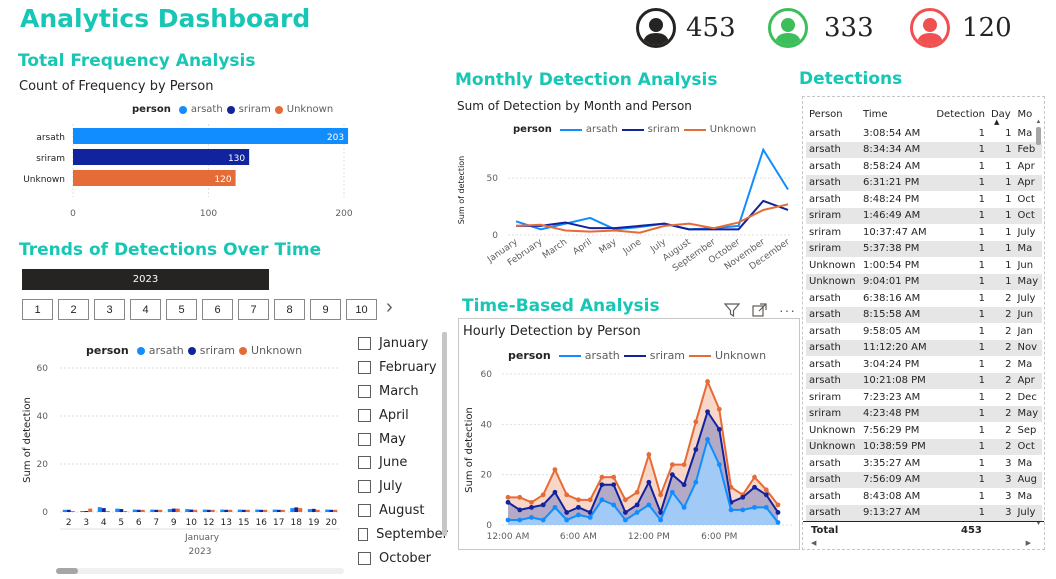 The width and height of the screenshot is (1056, 579). What do you see at coordinates (924, 397) in the screenshot?
I see `table-row: sriram 7:23:23 AM 1 2 Dec` at bounding box center [924, 397].